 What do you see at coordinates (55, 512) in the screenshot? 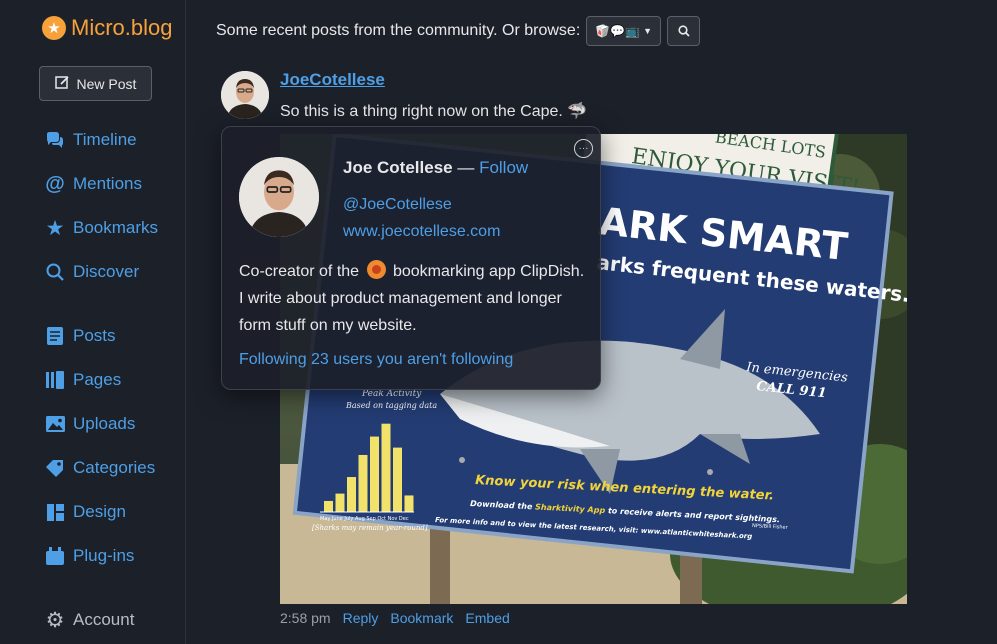
I see `layout-icon` at bounding box center [55, 512].